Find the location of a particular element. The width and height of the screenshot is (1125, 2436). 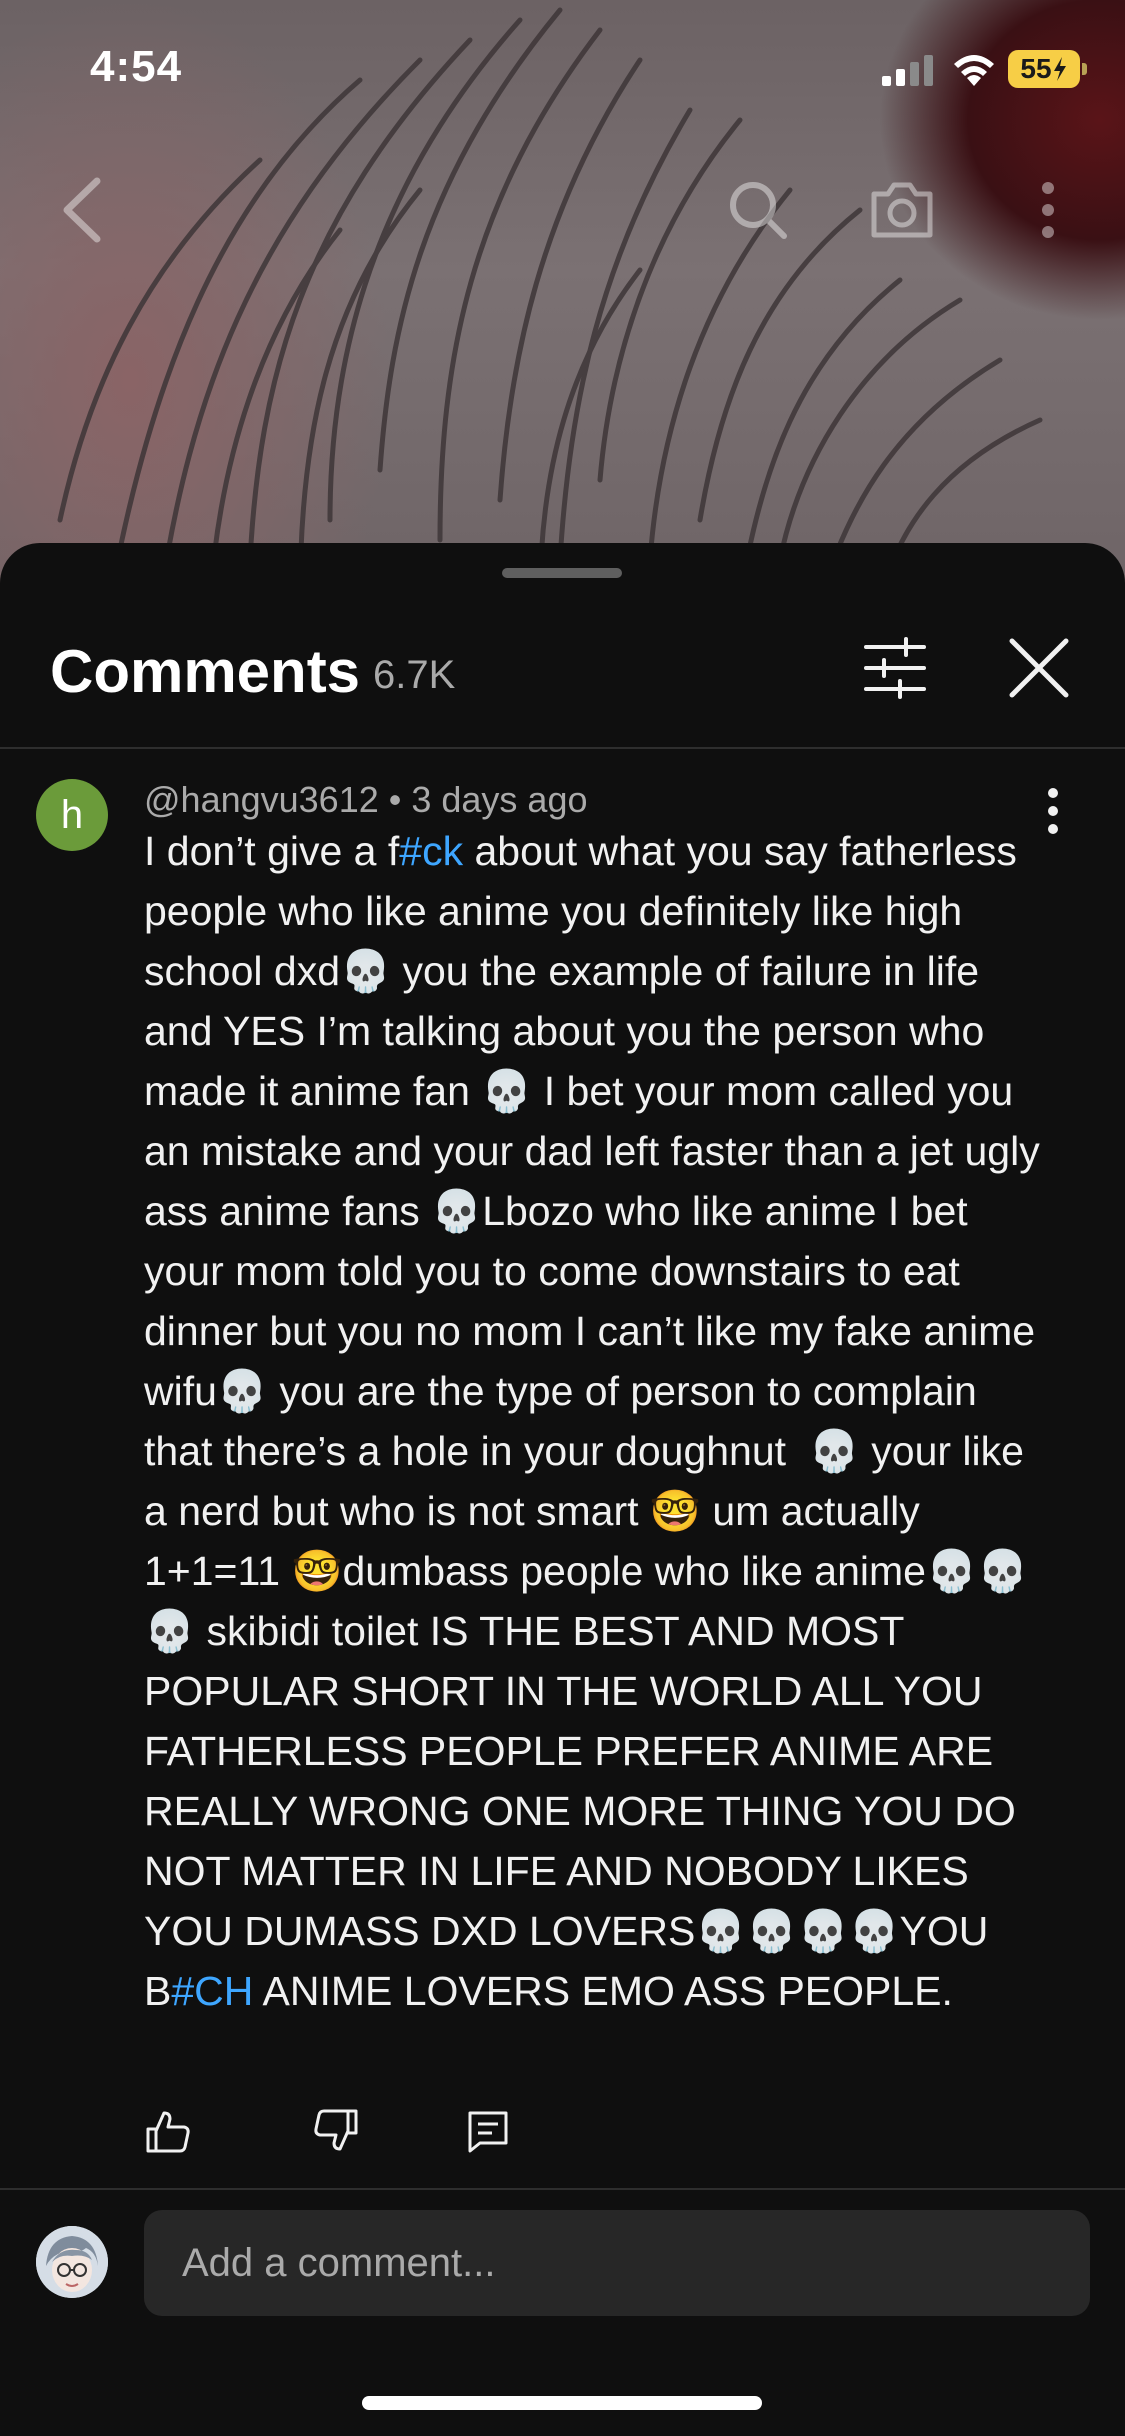

back-arrow-icon is located at coordinates (82, 210).